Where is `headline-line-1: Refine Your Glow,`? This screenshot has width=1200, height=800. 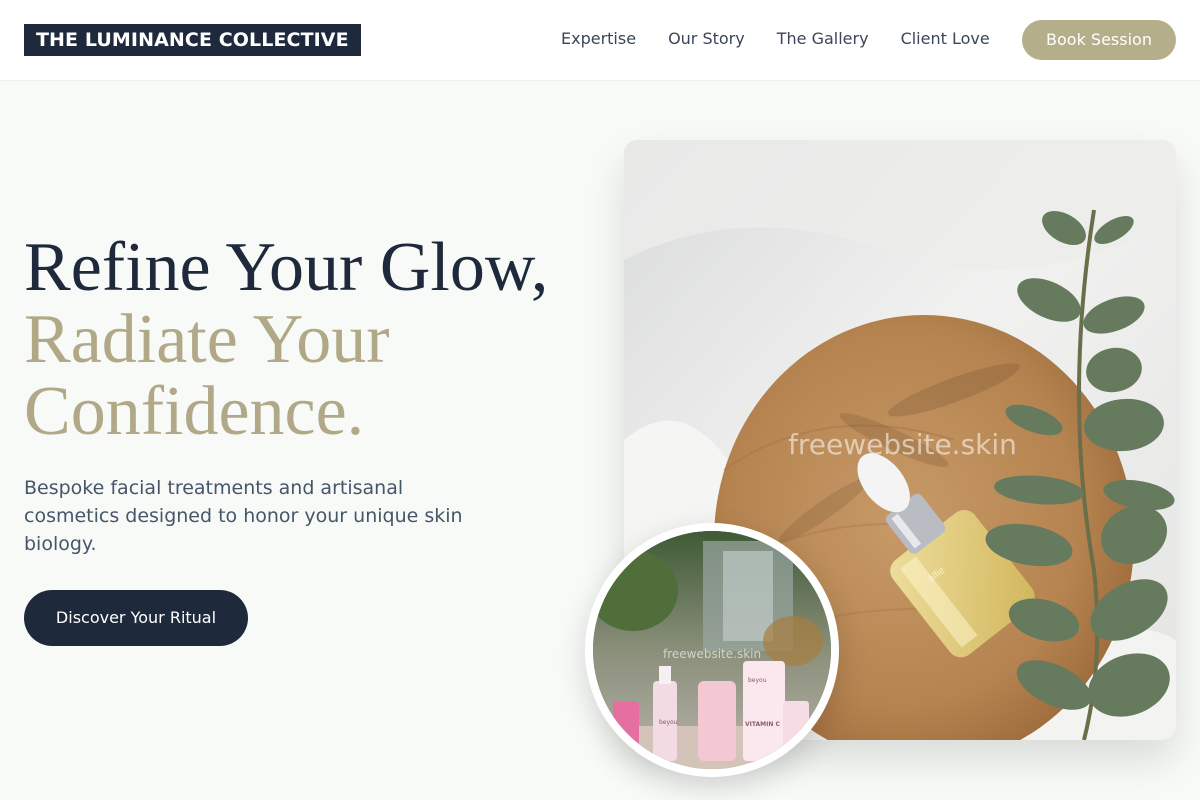
headline-line-1: Refine Your Glow, is located at coordinates (286, 267).